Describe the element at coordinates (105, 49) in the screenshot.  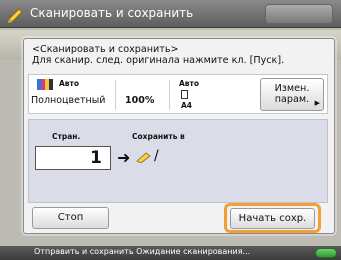
I see `dialog-message-line1: <Сканировать и сохранить>` at that location.